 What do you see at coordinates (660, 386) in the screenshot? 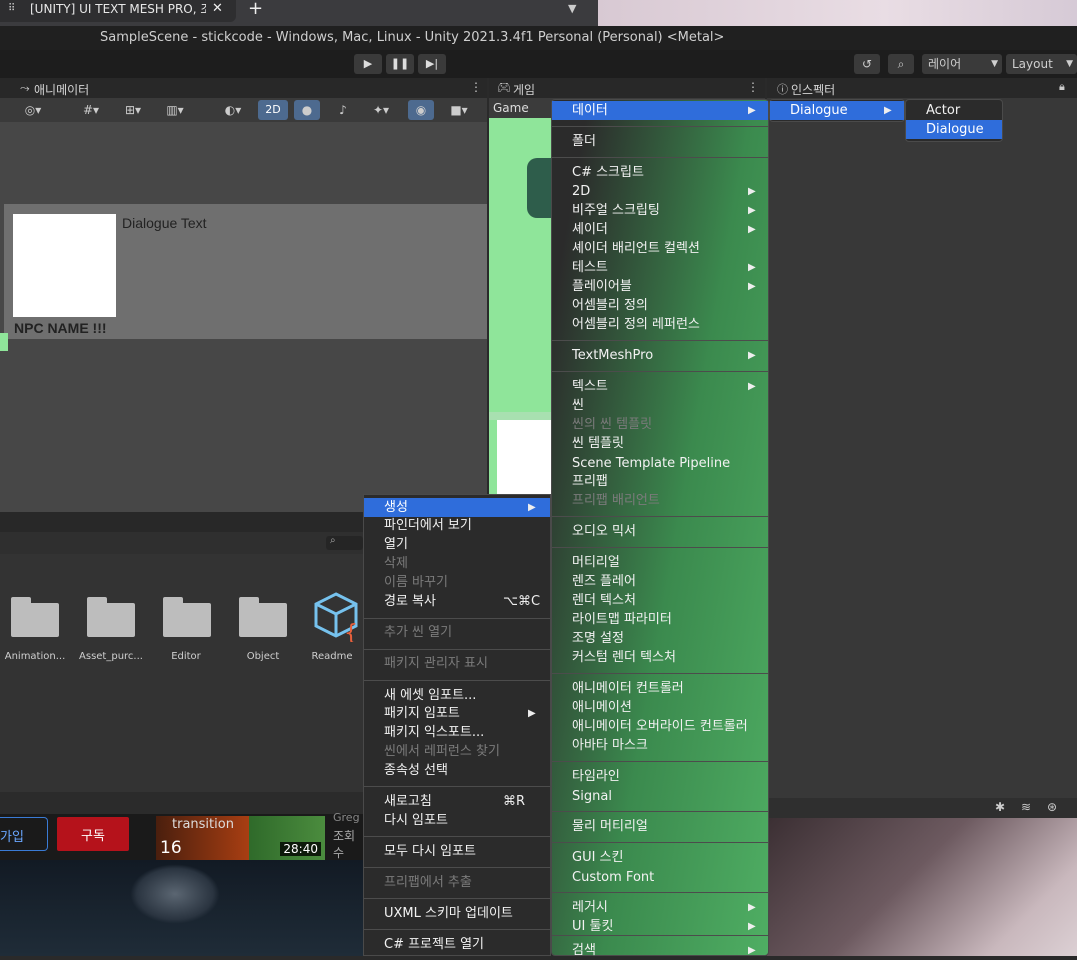
I see `menu-item: 텍스트 ▶` at bounding box center [660, 386].